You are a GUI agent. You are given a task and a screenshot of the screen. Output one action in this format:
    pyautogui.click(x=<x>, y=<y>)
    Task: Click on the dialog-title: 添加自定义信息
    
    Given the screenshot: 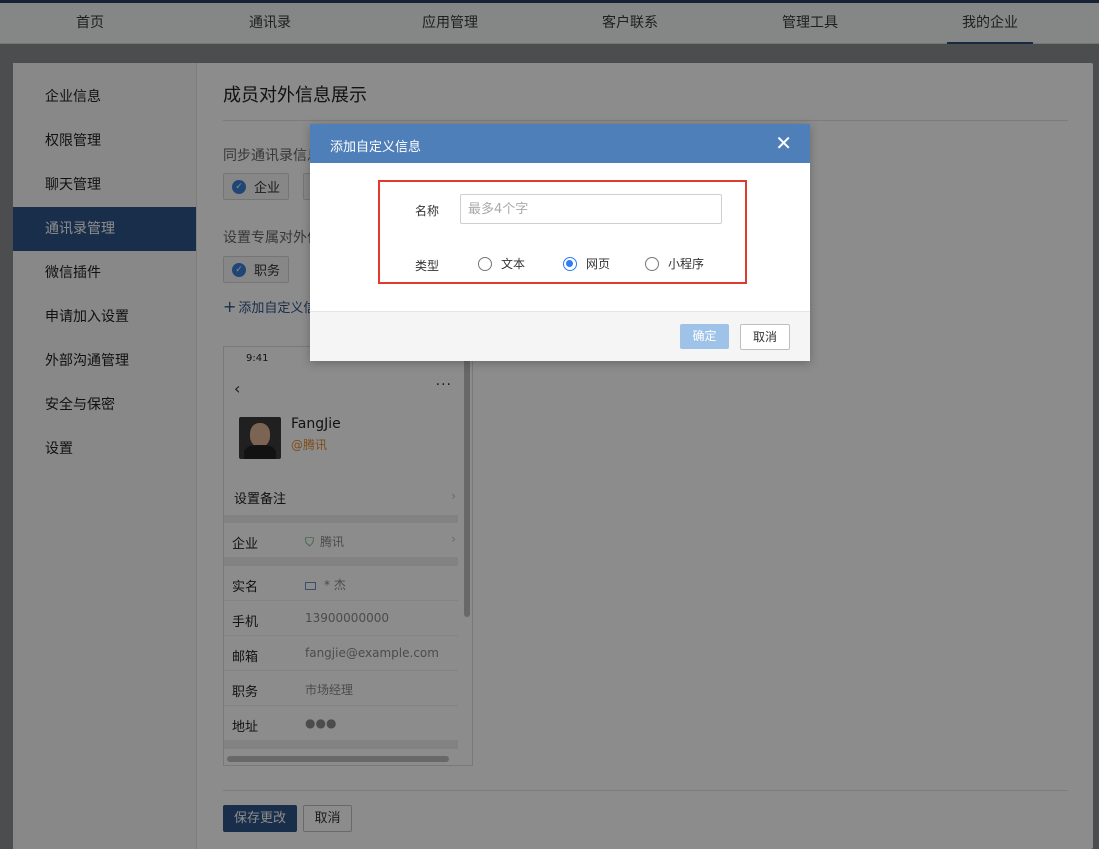 What is the action you would take?
    pyautogui.click(x=376, y=147)
    